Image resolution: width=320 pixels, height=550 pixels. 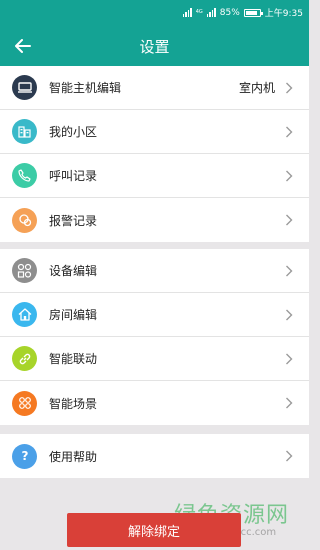 What do you see at coordinates (154, 271) in the screenshot?
I see `settings-item-device-edit: 设备编辑` at bounding box center [154, 271].